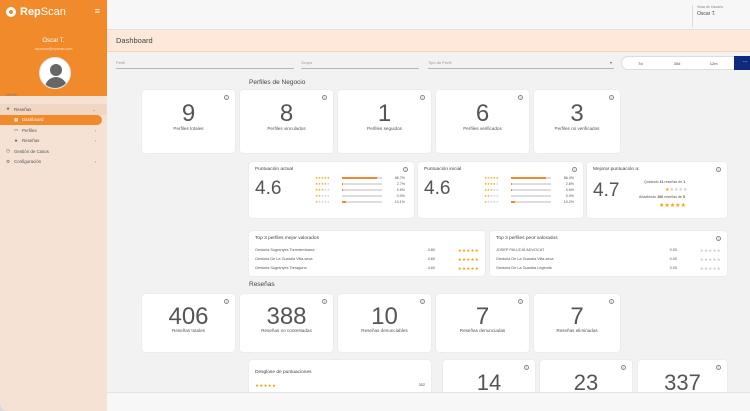 The image size is (750, 411). I want to click on profile-name: Gestoria Sugranyes Torredembarra, so click(285, 250).